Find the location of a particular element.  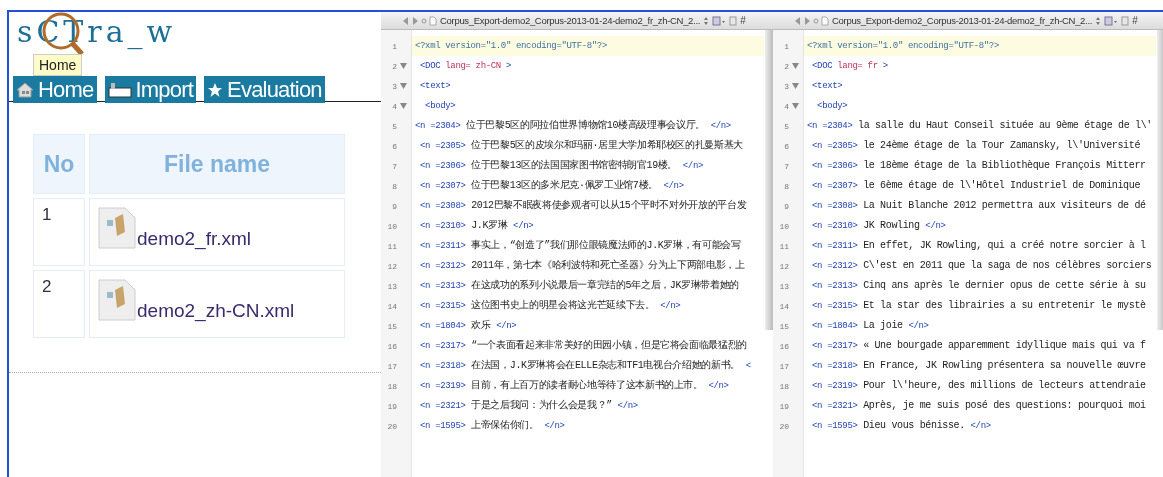

code-line: <n =2319> Pour l\'heure, des millions de lecteurs attendraie is located at coordinates (979, 386).